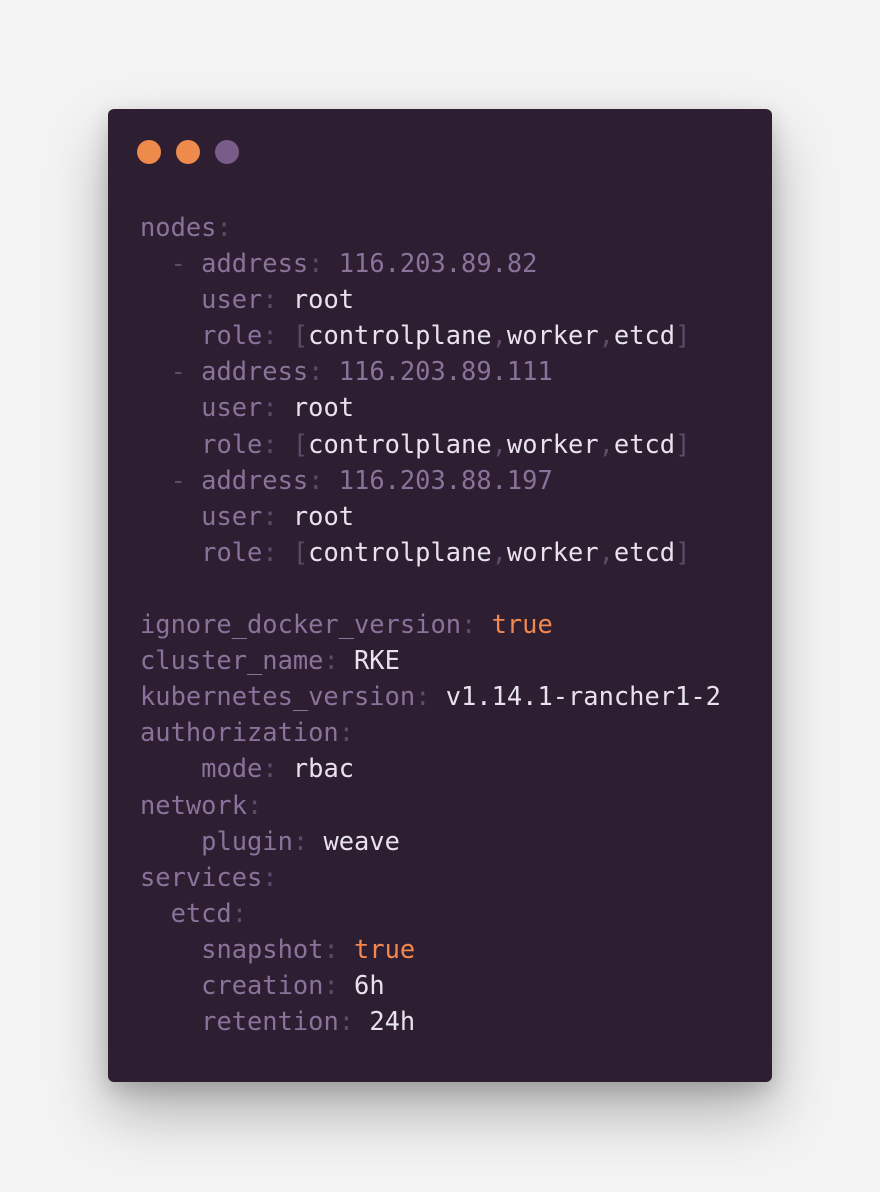  Describe the element at coordinates (430, 877) in the screenshot. I see `code-line: services:` at that location.